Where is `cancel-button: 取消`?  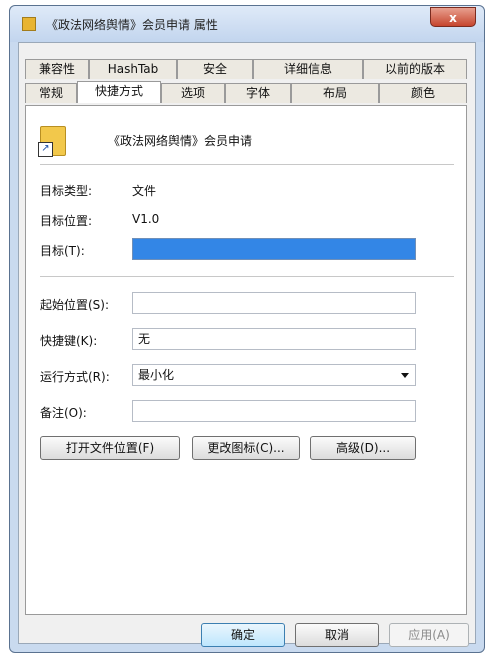 cancel-button: 取消 is located at coordinates (337, 635).